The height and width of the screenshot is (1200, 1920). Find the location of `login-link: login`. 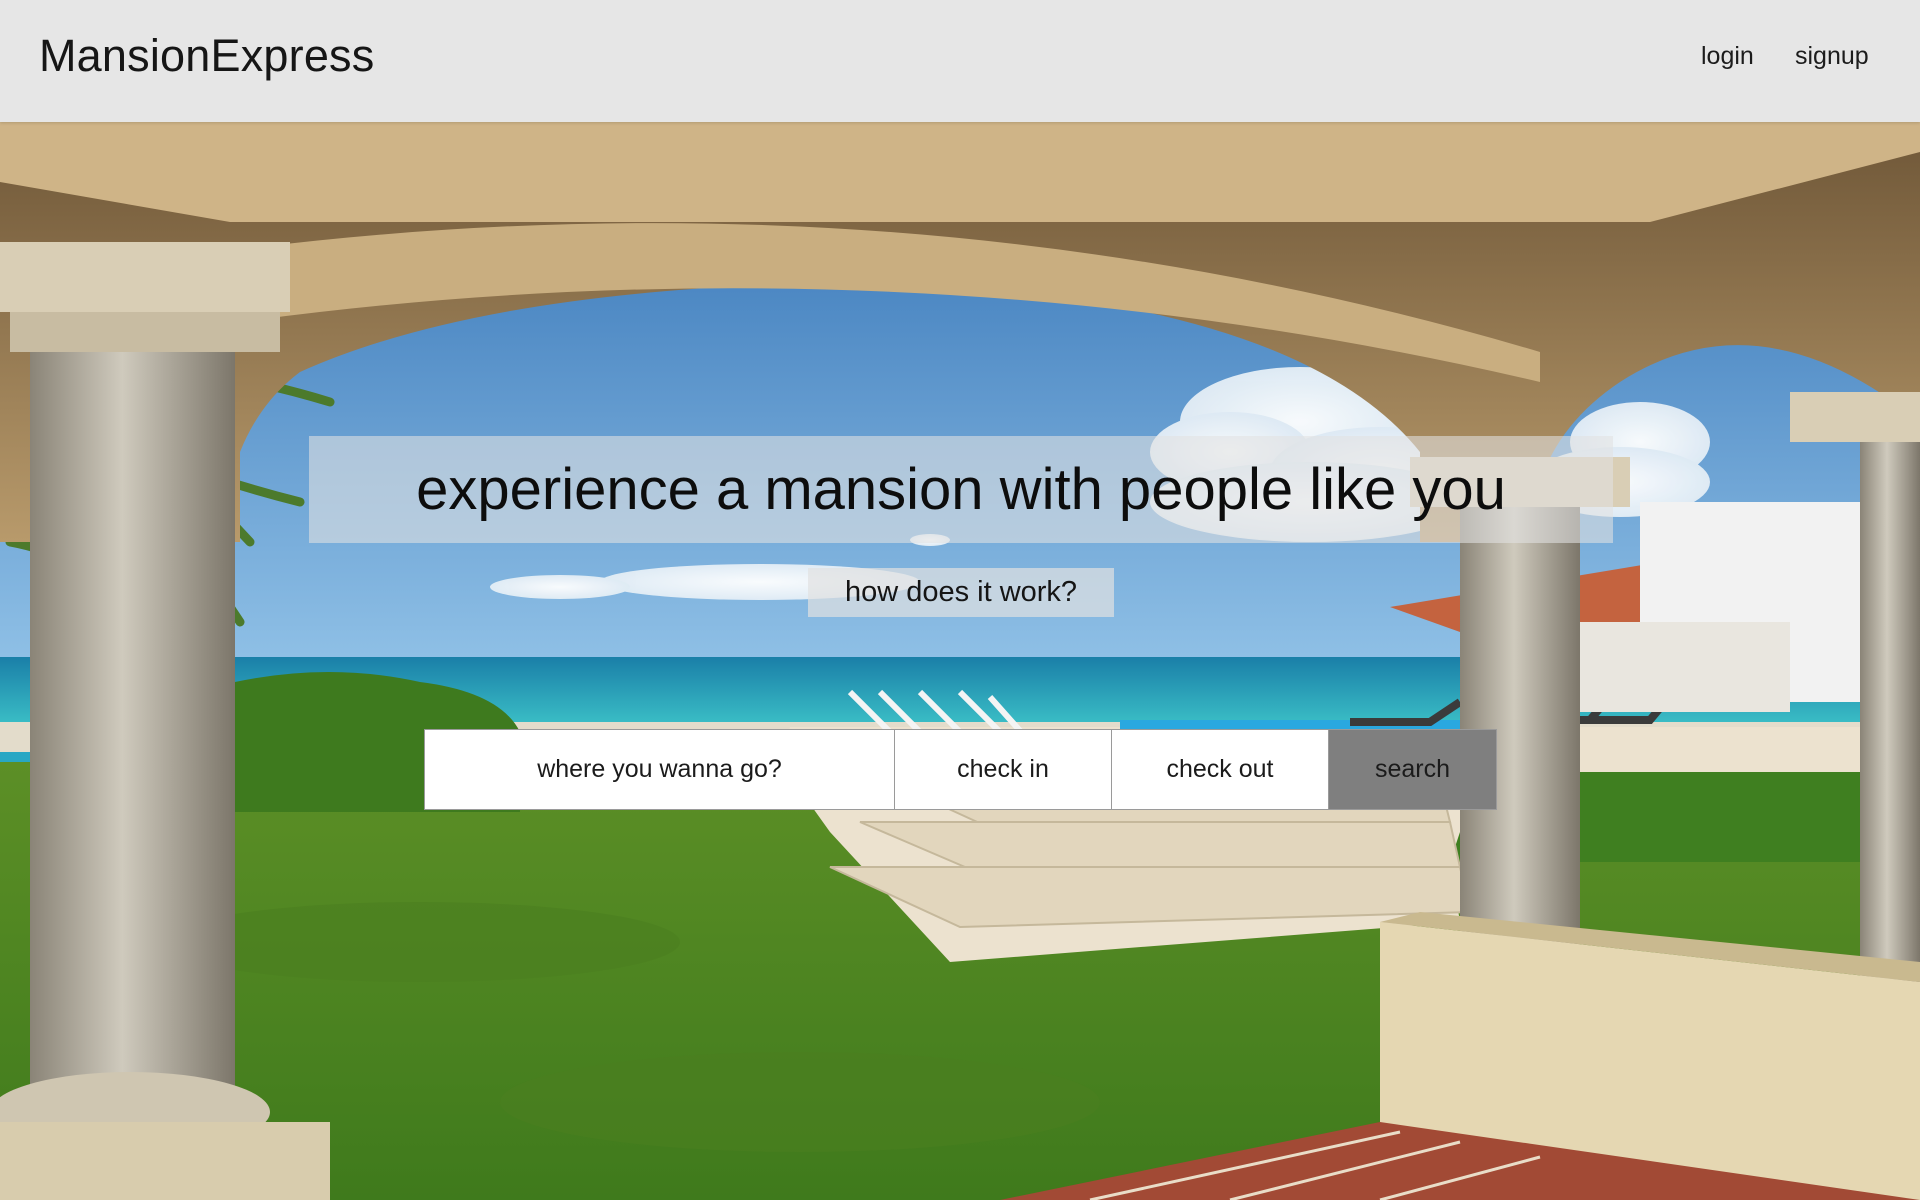

login-link: login is located at coordinates (1727, 56).